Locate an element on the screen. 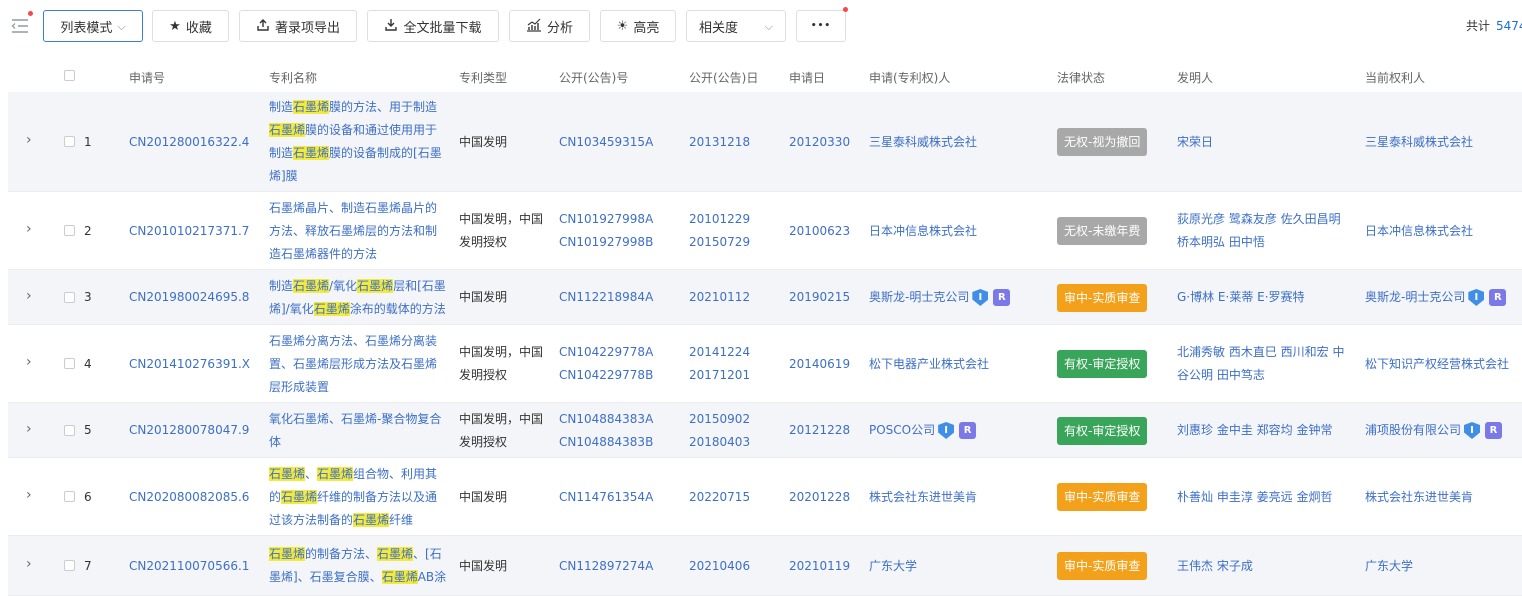 The image size is (1522, 596). publication-number: CN103459315A is located at coordinates (606, 142).